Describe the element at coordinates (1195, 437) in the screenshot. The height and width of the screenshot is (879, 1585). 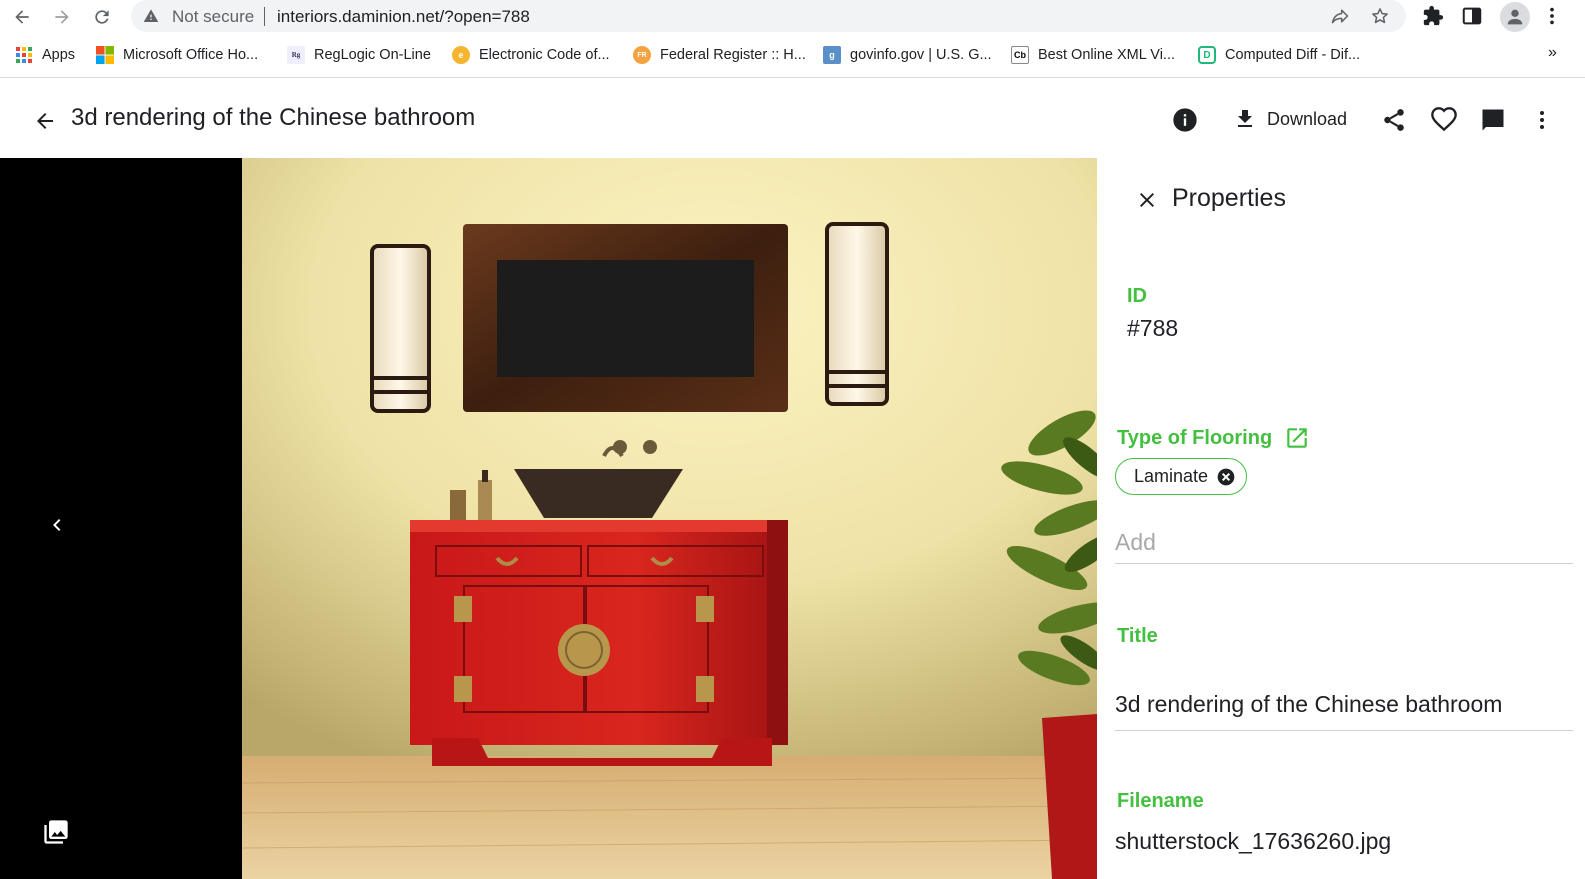
I see `flooring-label: Type of Flooring` at that location.